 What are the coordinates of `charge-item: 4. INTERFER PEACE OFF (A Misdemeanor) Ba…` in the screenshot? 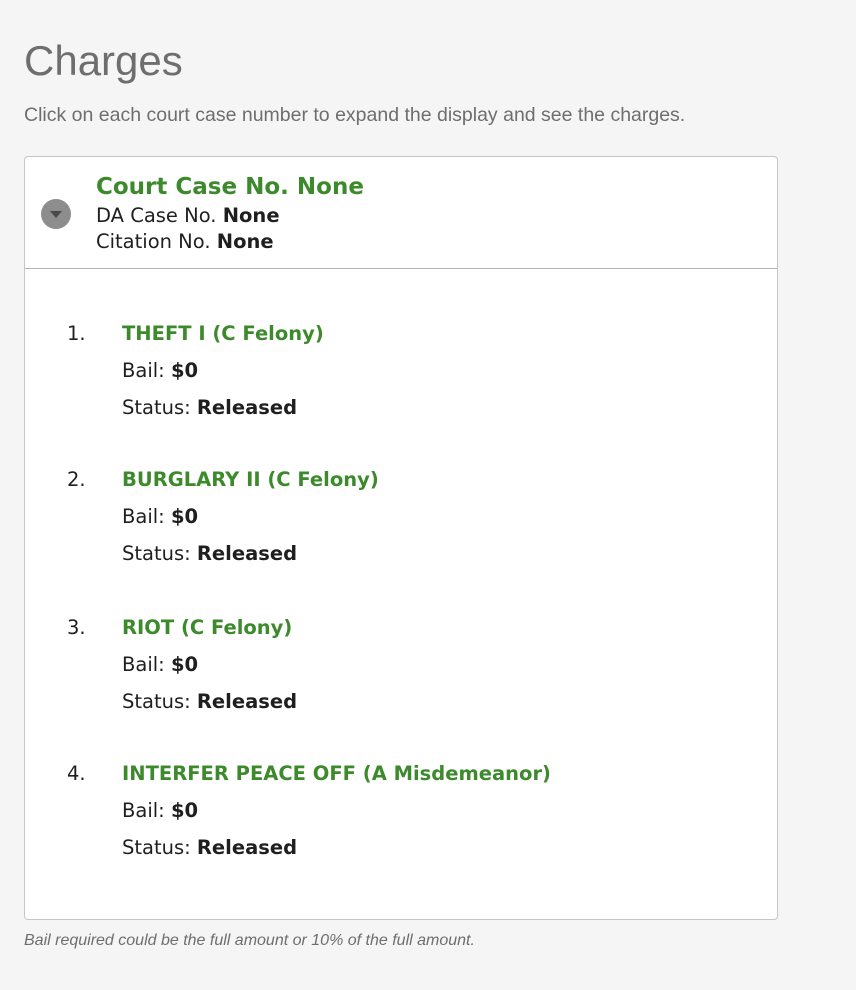 It's located at (401, 815).